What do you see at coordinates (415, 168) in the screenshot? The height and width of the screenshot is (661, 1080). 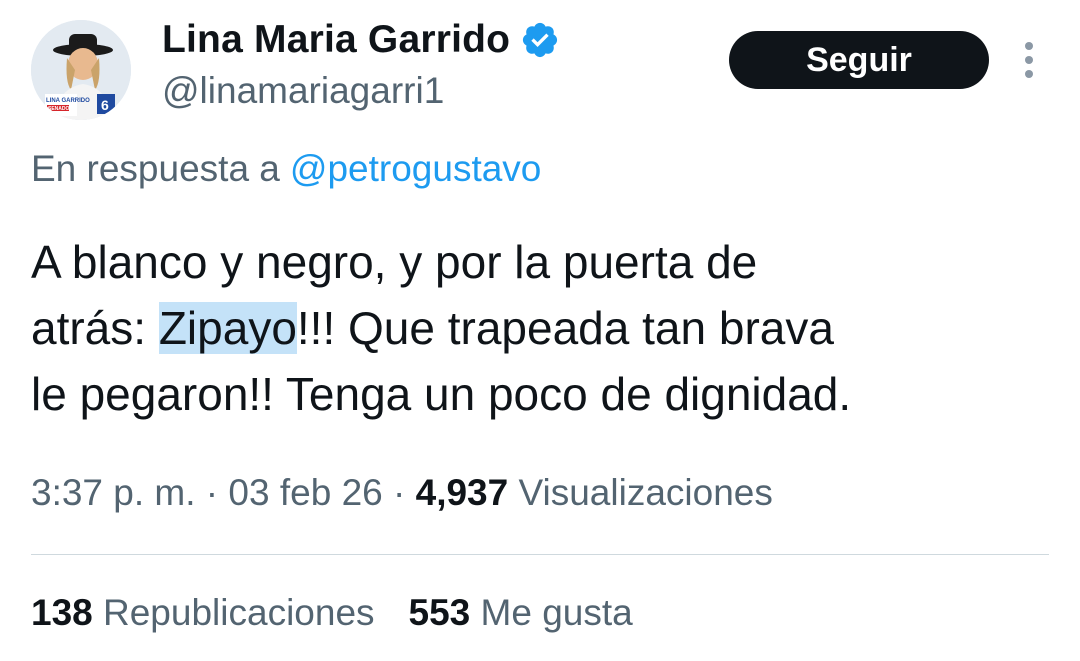 I see `reply-mention-link: @petrogustavo` at bounding box center [415, 168].